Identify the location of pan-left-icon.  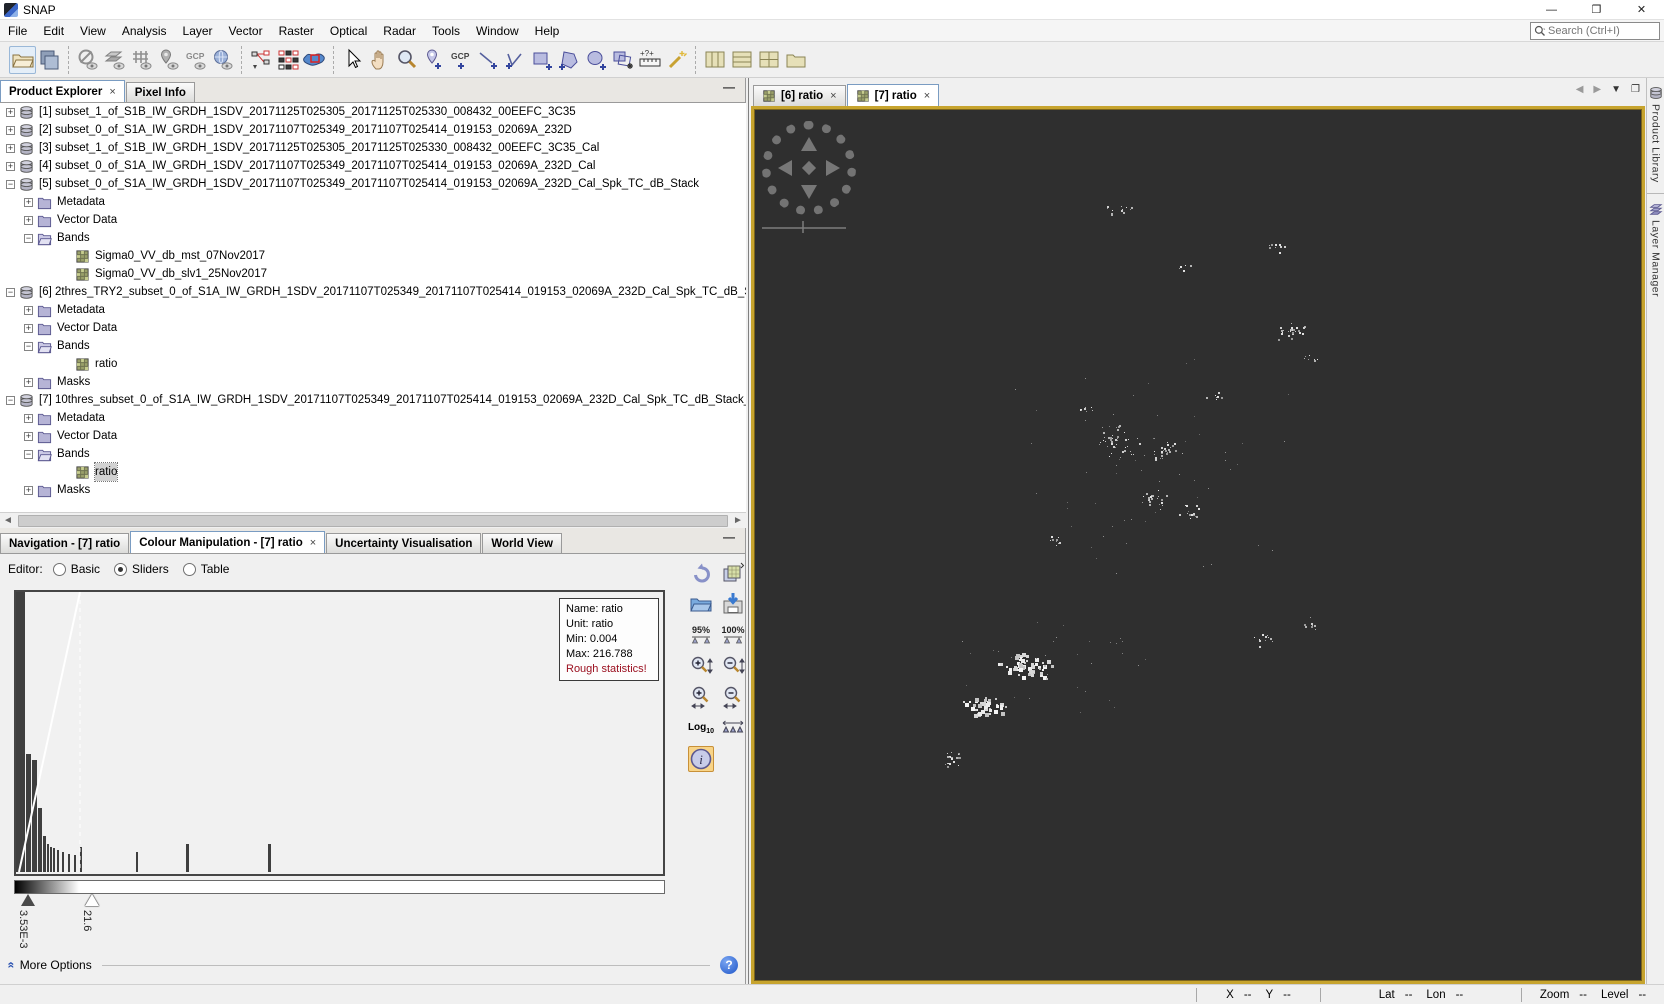
(785, 168).